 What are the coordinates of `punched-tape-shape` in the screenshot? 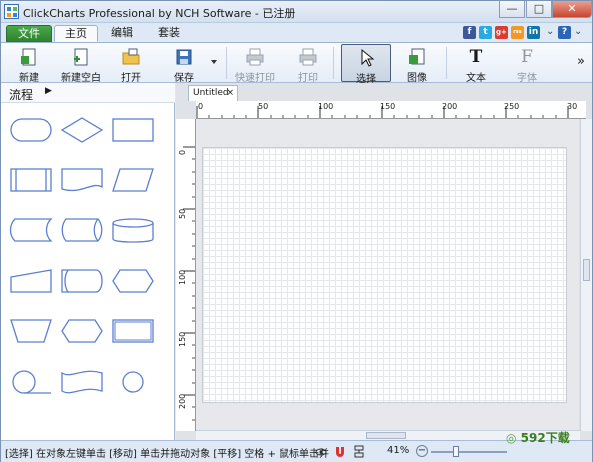 It's located at (82, 382).